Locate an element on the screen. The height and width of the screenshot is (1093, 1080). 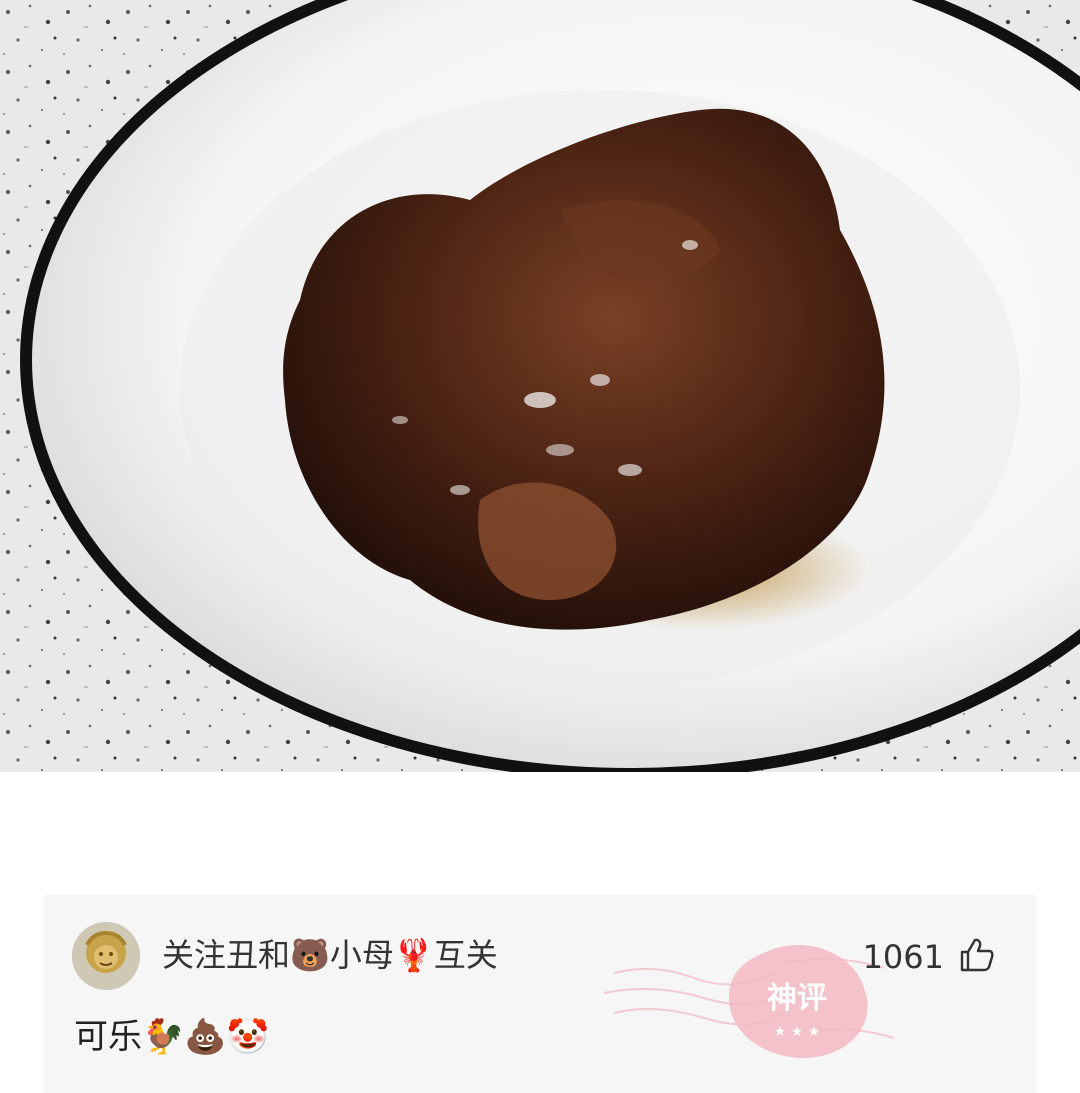
avatar is located at coordinates (106, 956).